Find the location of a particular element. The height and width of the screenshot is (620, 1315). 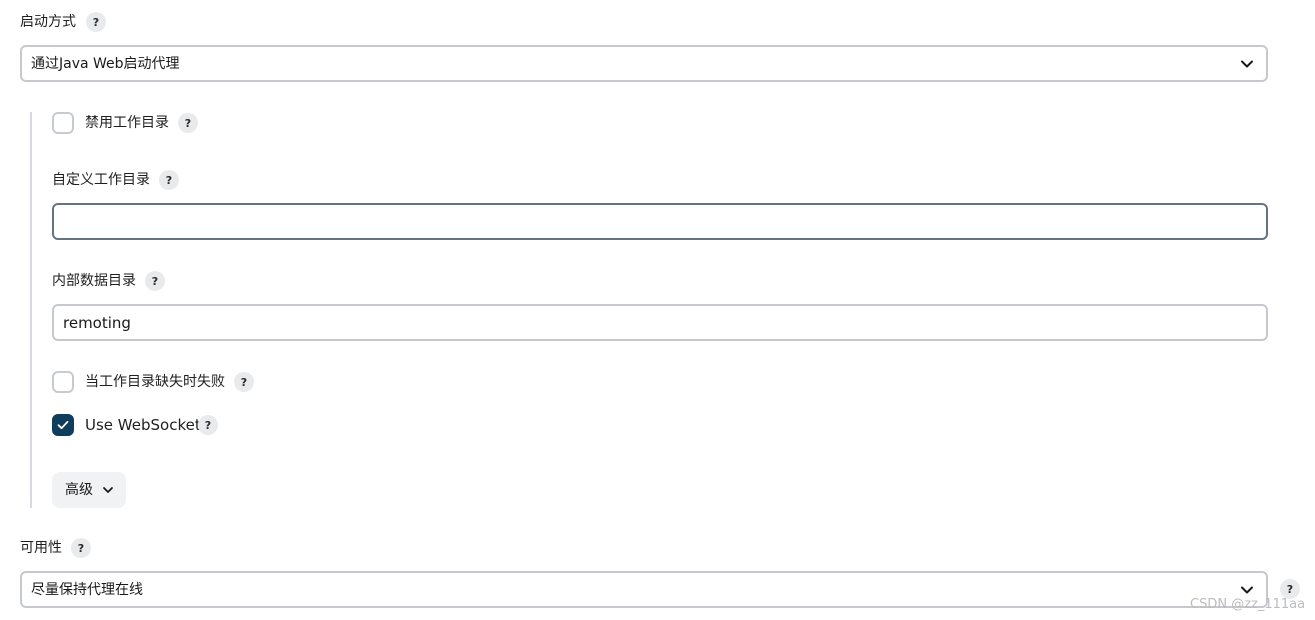

advanced-label: 高级 is located at coordinates (79, 490).